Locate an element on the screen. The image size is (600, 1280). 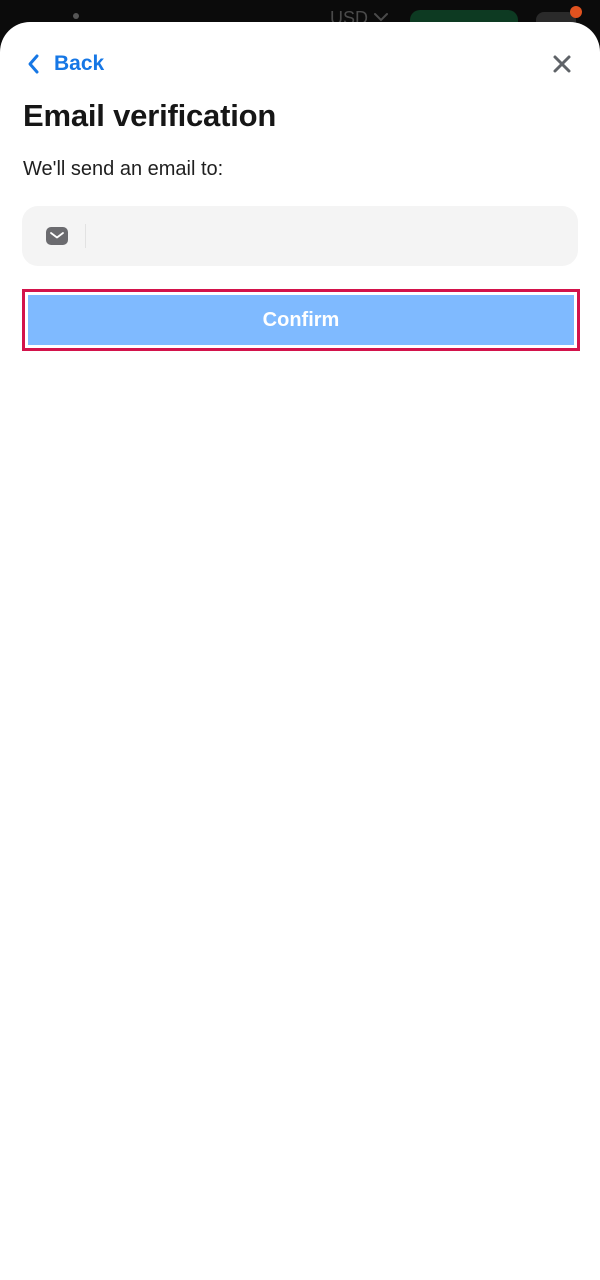
back-button: Back is located at coordinates (65, 64).